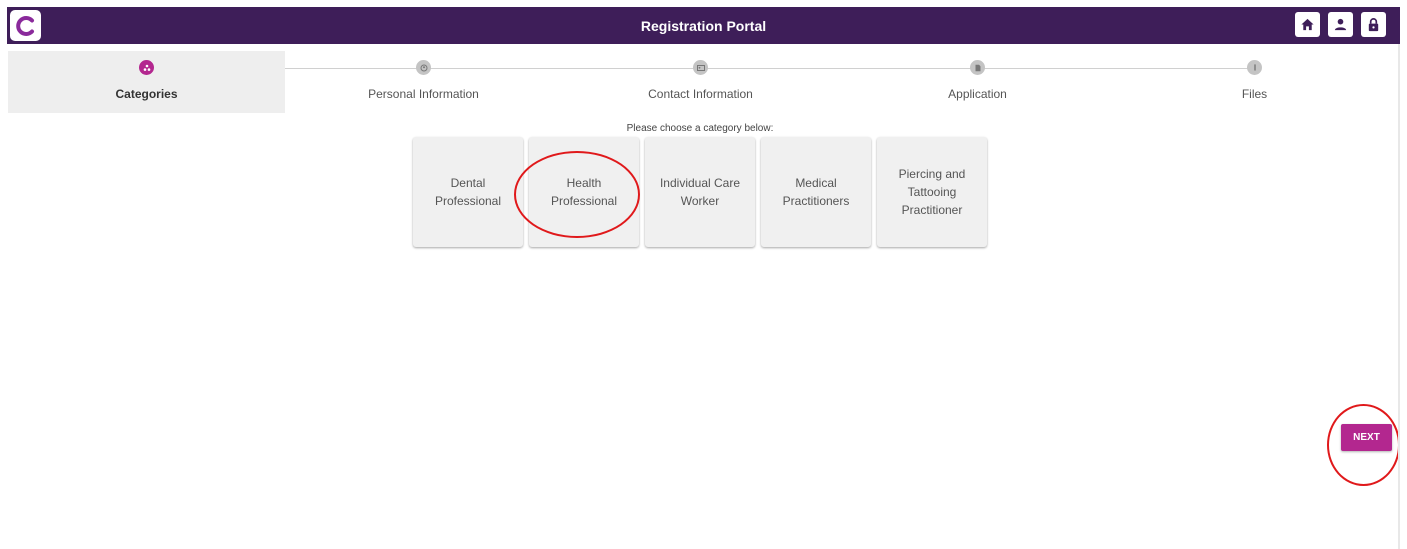  What do you see at coordinates (423, 67) in the screenshot?
I see `person-icon` at bounding box center [423, 67].